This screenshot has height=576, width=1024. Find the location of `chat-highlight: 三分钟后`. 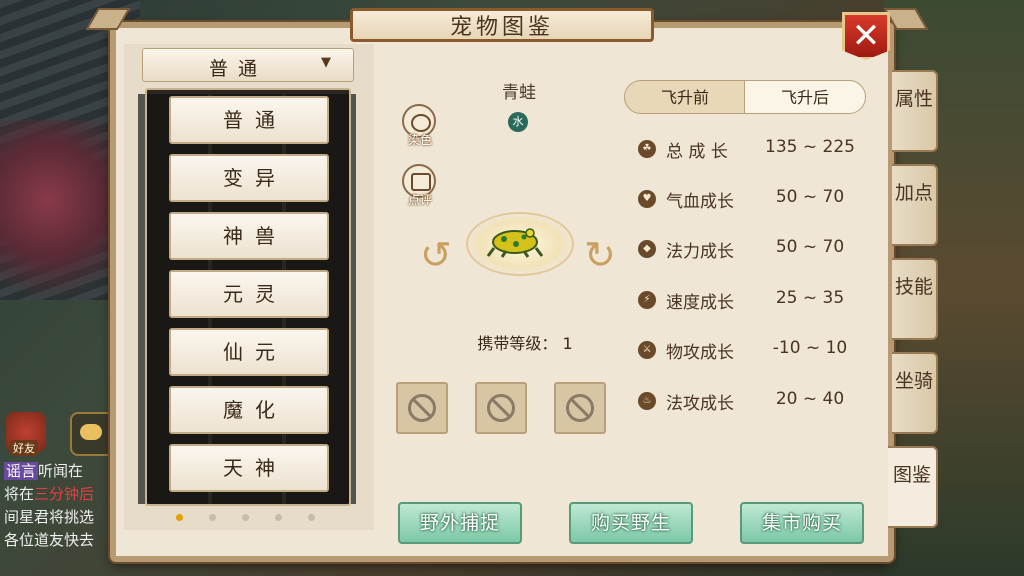

chat-highlight: 三分钟后 is located at coordinates (64, 494).